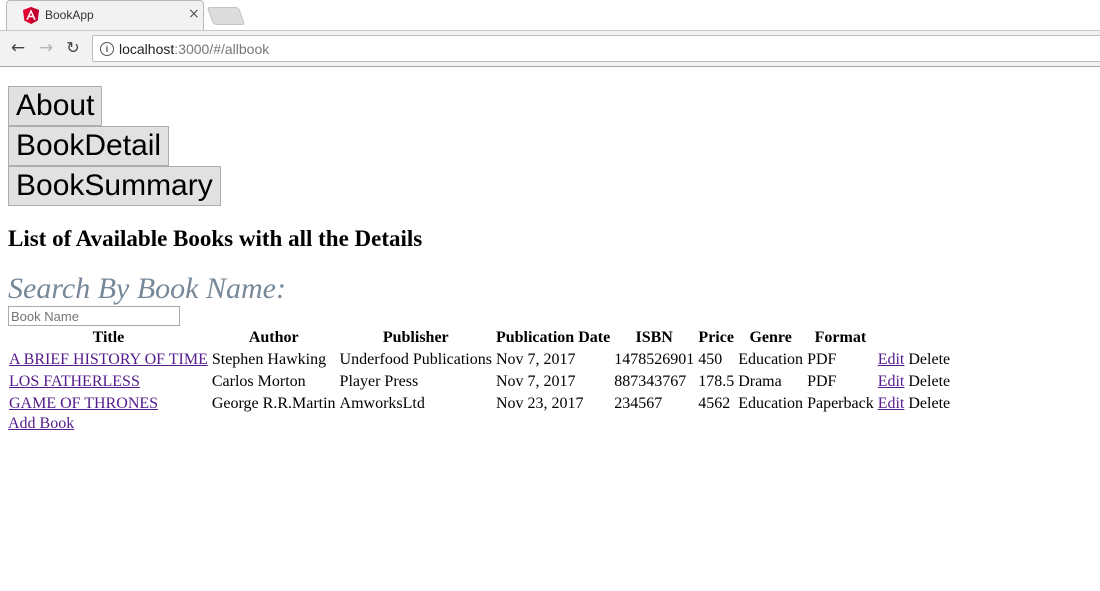 Image resolution: width=1100 pixels, height=591 pixels. I want to click on book-title-link: LOS FATHERLESS, so click(74, 381).